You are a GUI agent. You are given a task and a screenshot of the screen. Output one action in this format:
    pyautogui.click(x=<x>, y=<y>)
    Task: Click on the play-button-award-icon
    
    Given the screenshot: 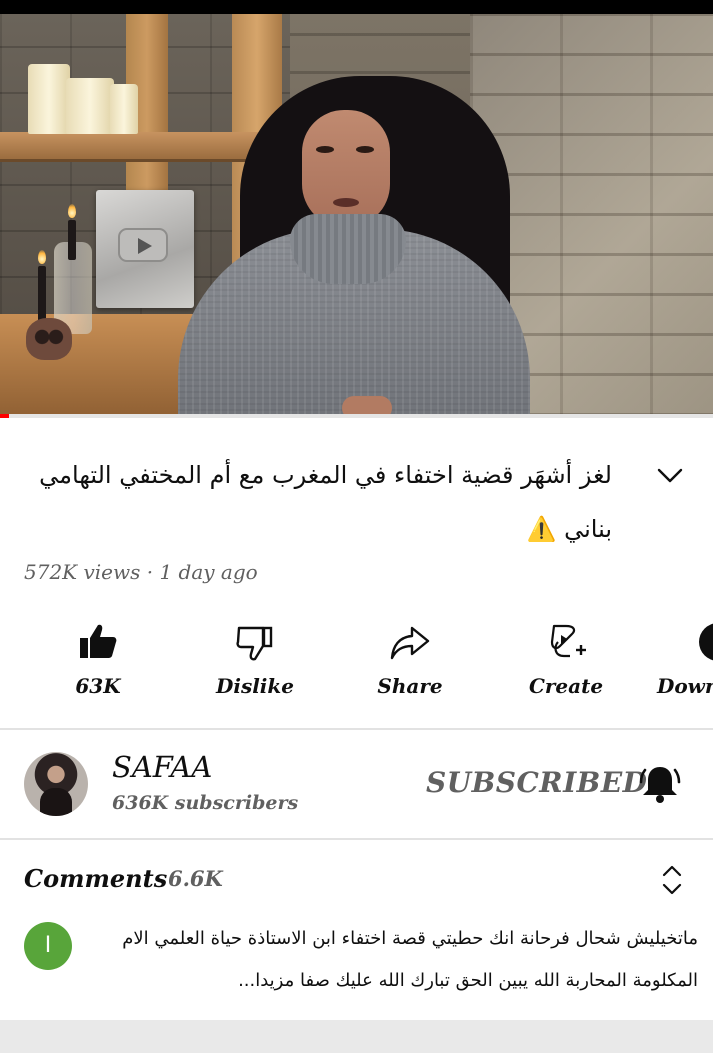 What is the action you would take?
    pyautogui.click(x=143, y=245)
    